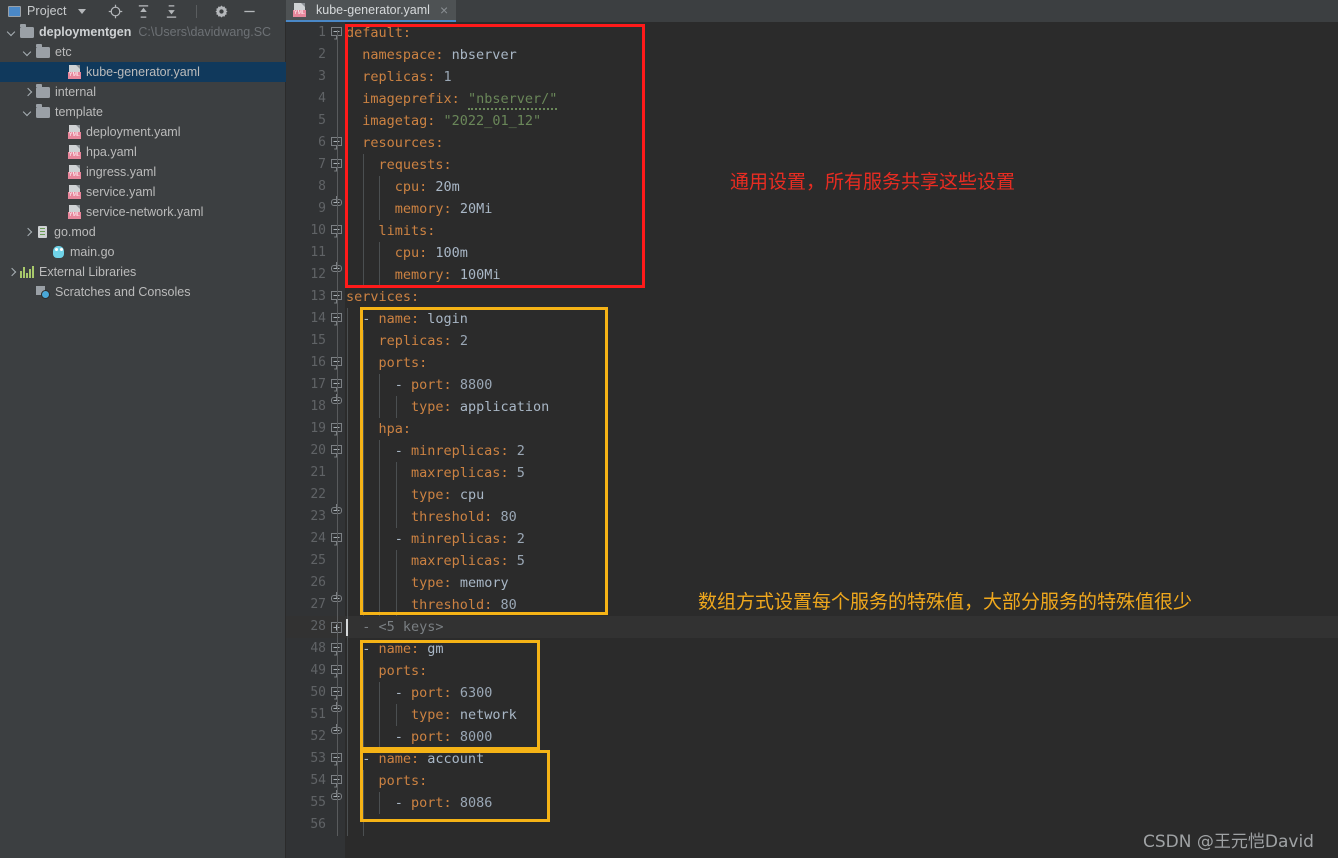 This screenshot has height=858, width=1338. I want to click on project-title: Project, so click(47, 11).